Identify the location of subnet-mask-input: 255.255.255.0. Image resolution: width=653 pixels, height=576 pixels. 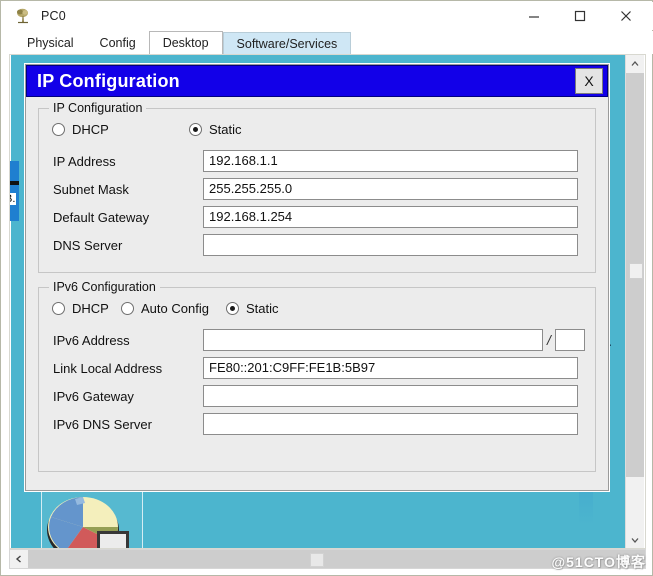
(390, 189).